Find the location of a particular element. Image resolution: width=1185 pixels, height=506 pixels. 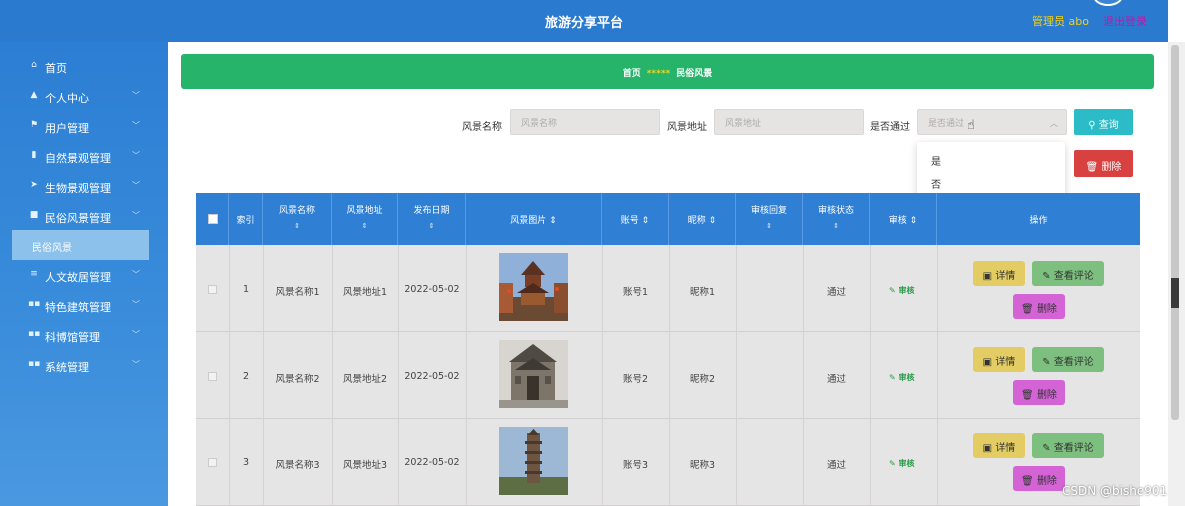

header-address: 风景地址 ⇕ is located at coordinates (365, 219).